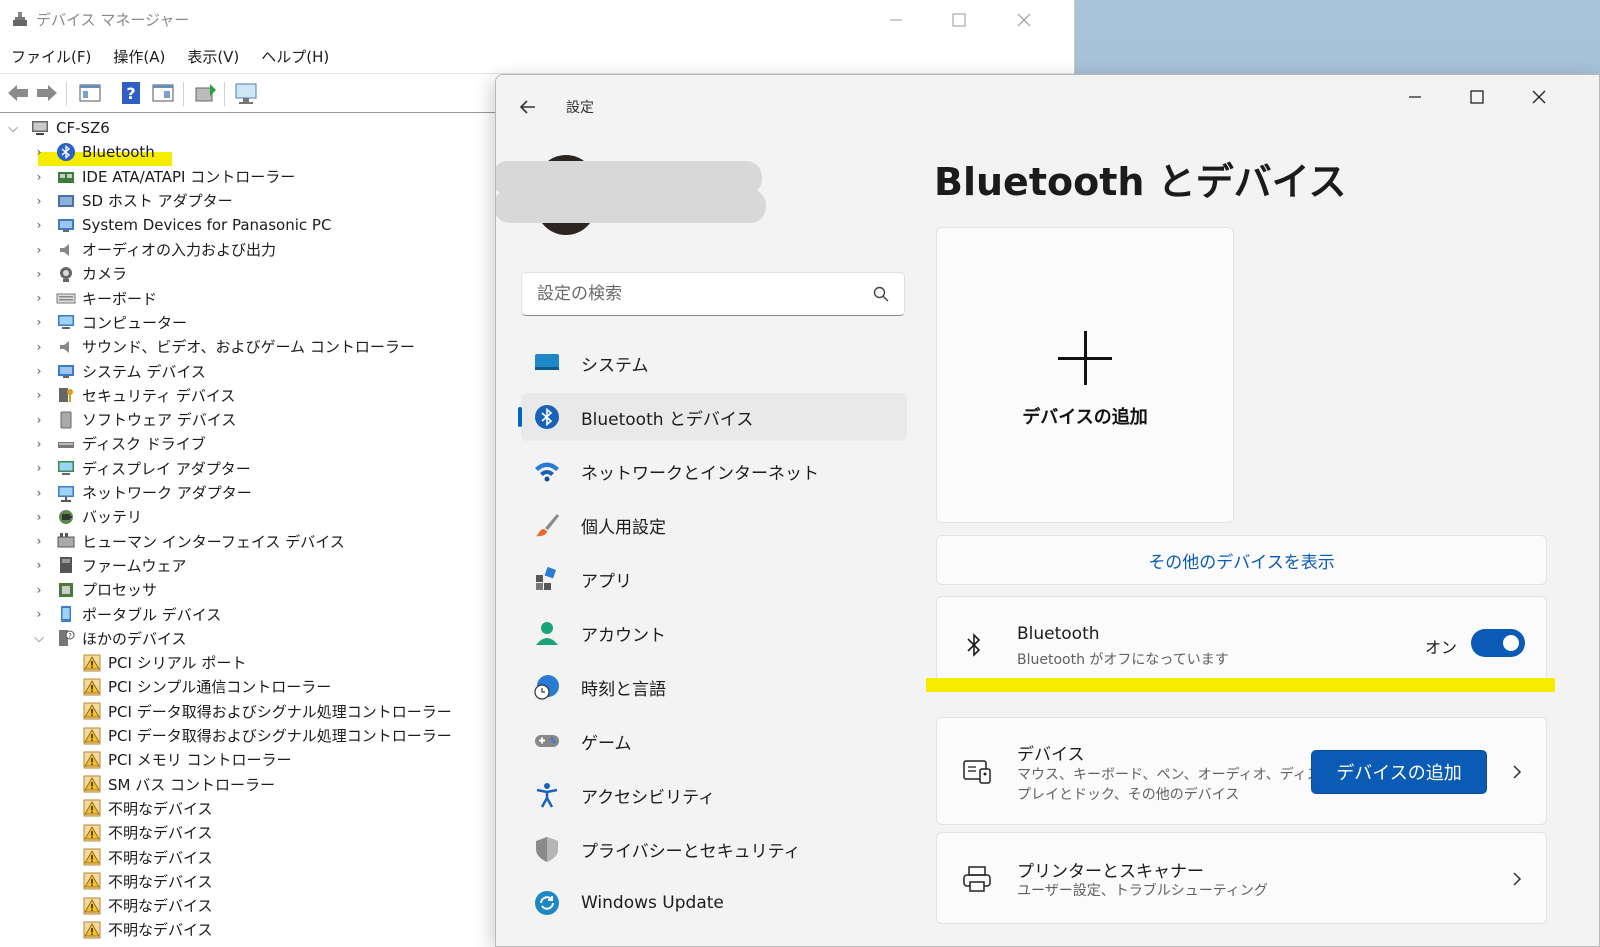 The height and width of the screenshot is (947, 1600). What do you see at coordinates (93, 152) in the screenshot?
I see `tree-category: › Bluetooth` at bounding box center [93, 152].